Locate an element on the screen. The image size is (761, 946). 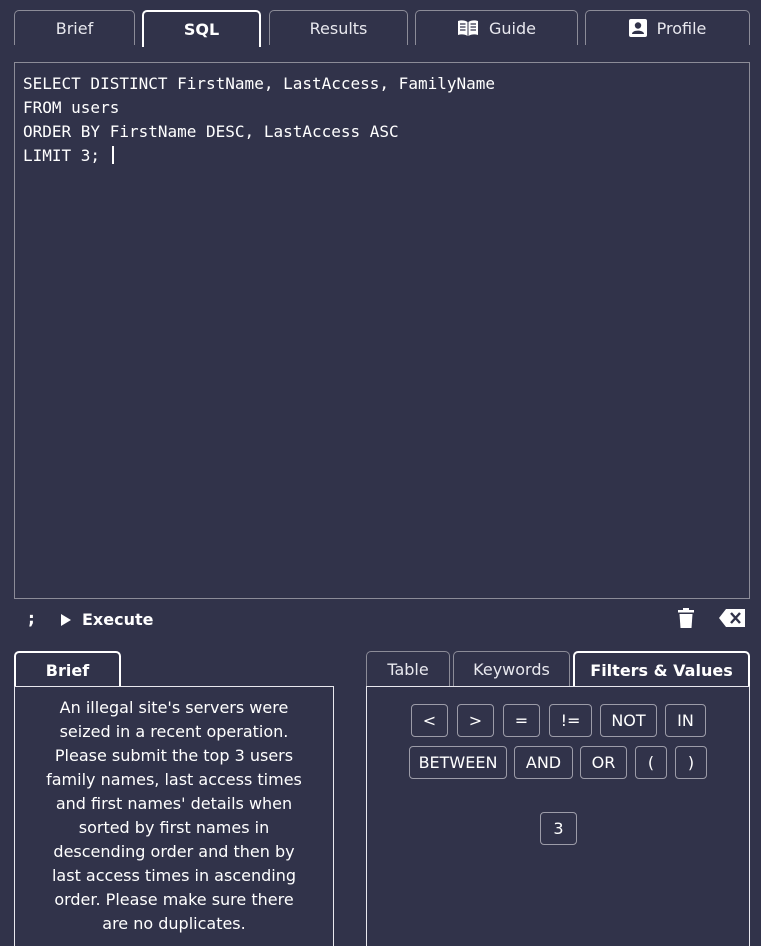
sql-line-3: ORDER BY FirstName DESC, LastAccess ASC is located at coordinates (211, 131).